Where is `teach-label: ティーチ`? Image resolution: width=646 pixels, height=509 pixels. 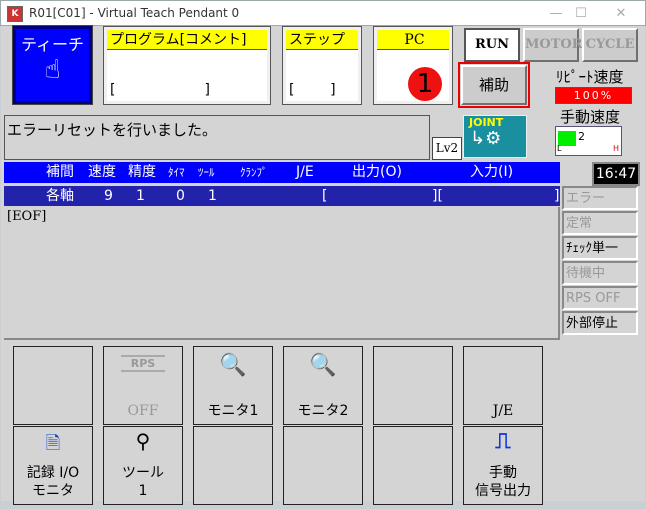
teach-label: ティーチ is located at coordinates (52, 44).